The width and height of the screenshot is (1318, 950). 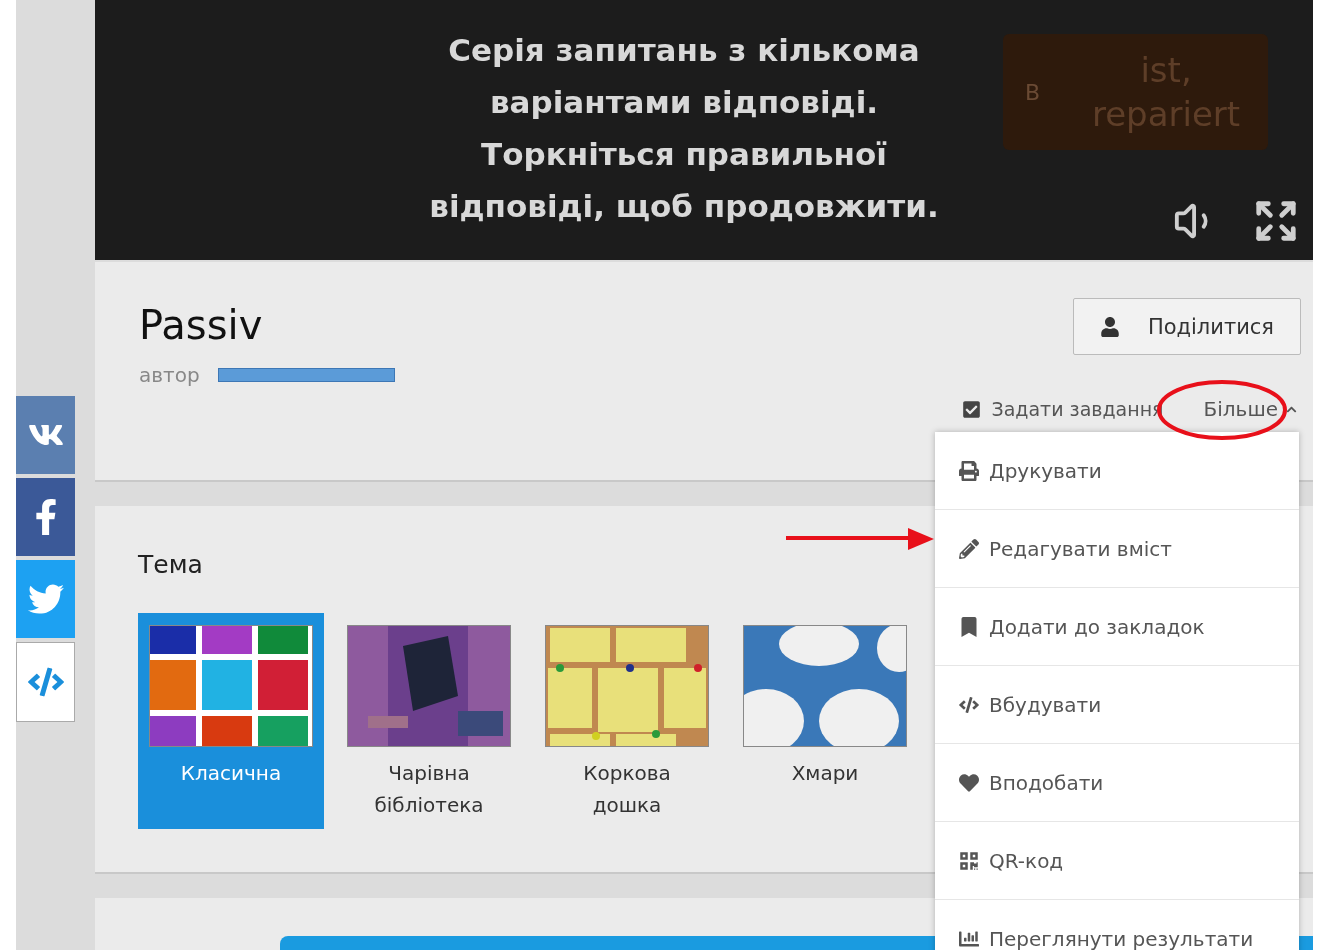 I want to click on theme-label: Класична, so click(x=231, y=773).